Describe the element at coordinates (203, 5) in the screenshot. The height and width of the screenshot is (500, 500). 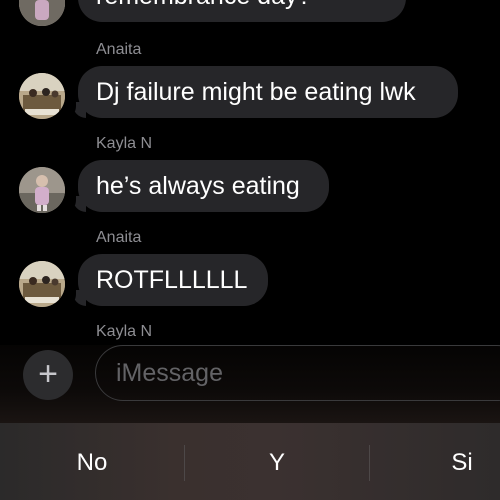
I see `message-text: remembrance day?` at that location.